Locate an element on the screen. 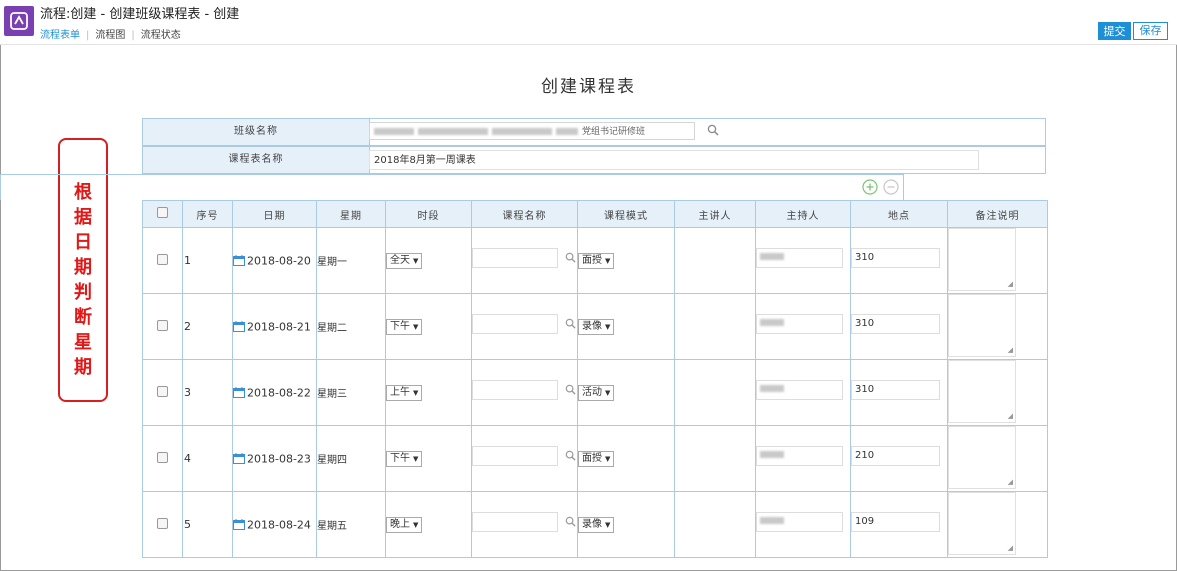 Image resolution: width=1177 pixels, height=571 pixels. date-value: 2018-08-23 is located at coordinates (279, 458).